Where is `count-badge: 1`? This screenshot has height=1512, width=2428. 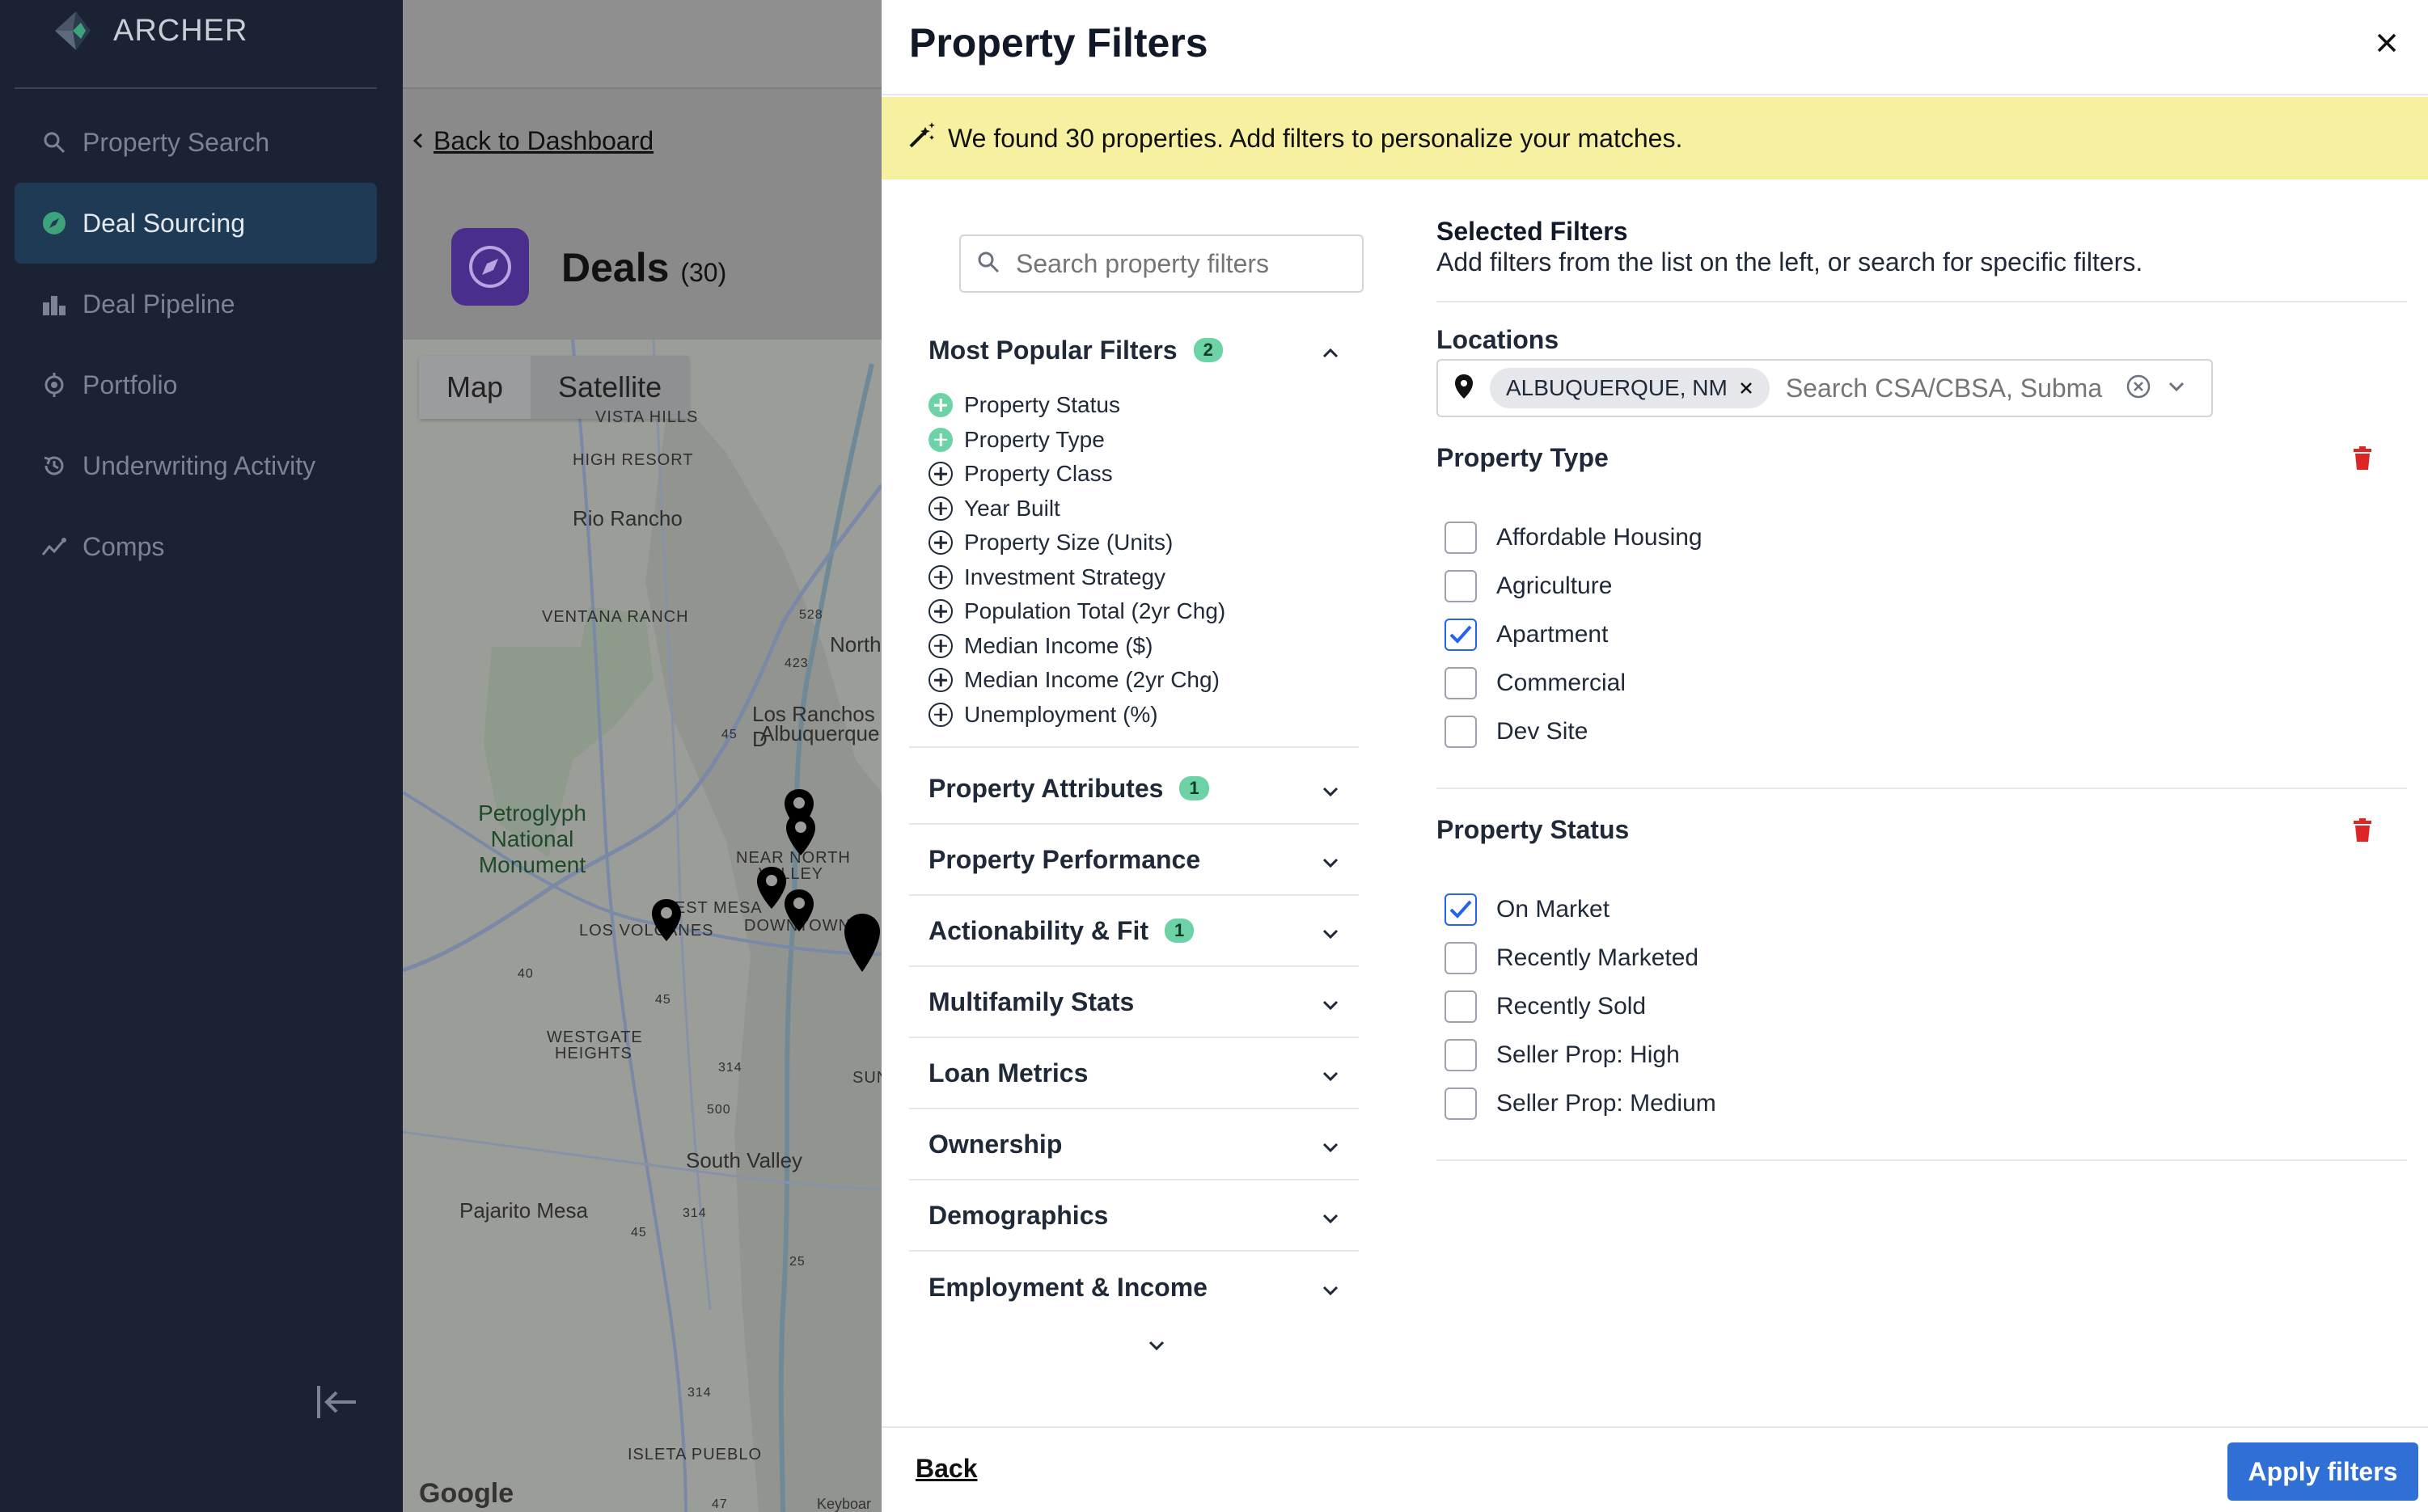 count-badge: 1 is located at coordinates (1194, 788).